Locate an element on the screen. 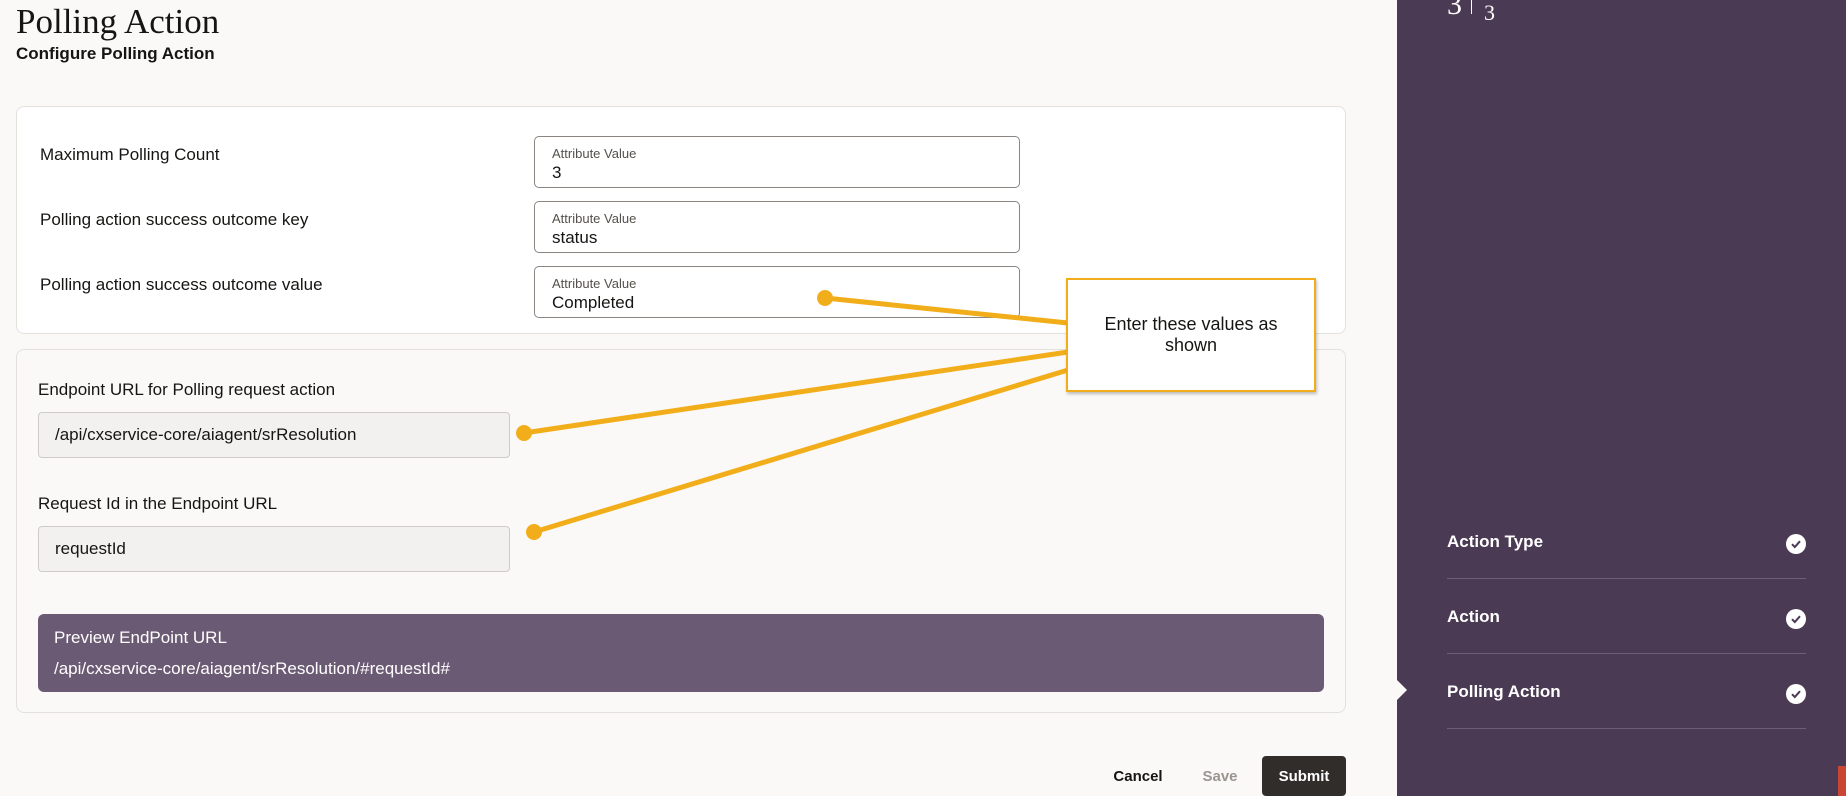  sidebar-item-action-type: Action Type is located at coordinates (1626, 542).